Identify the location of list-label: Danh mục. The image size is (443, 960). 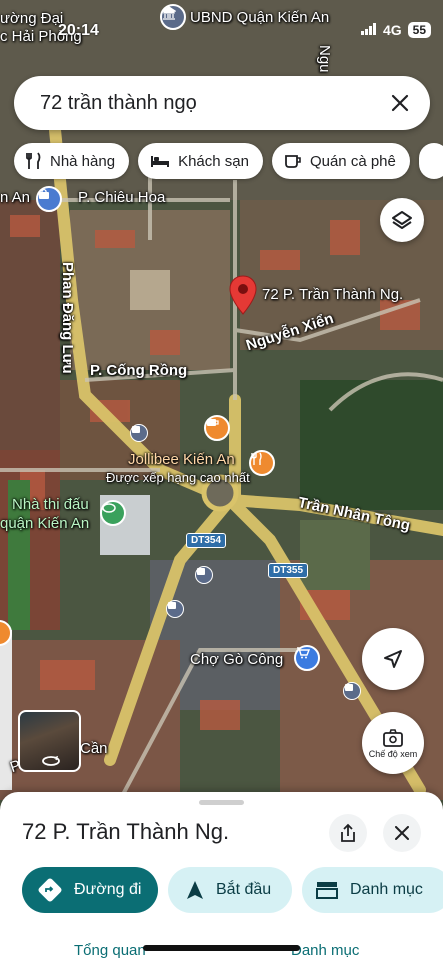
(386, 889).